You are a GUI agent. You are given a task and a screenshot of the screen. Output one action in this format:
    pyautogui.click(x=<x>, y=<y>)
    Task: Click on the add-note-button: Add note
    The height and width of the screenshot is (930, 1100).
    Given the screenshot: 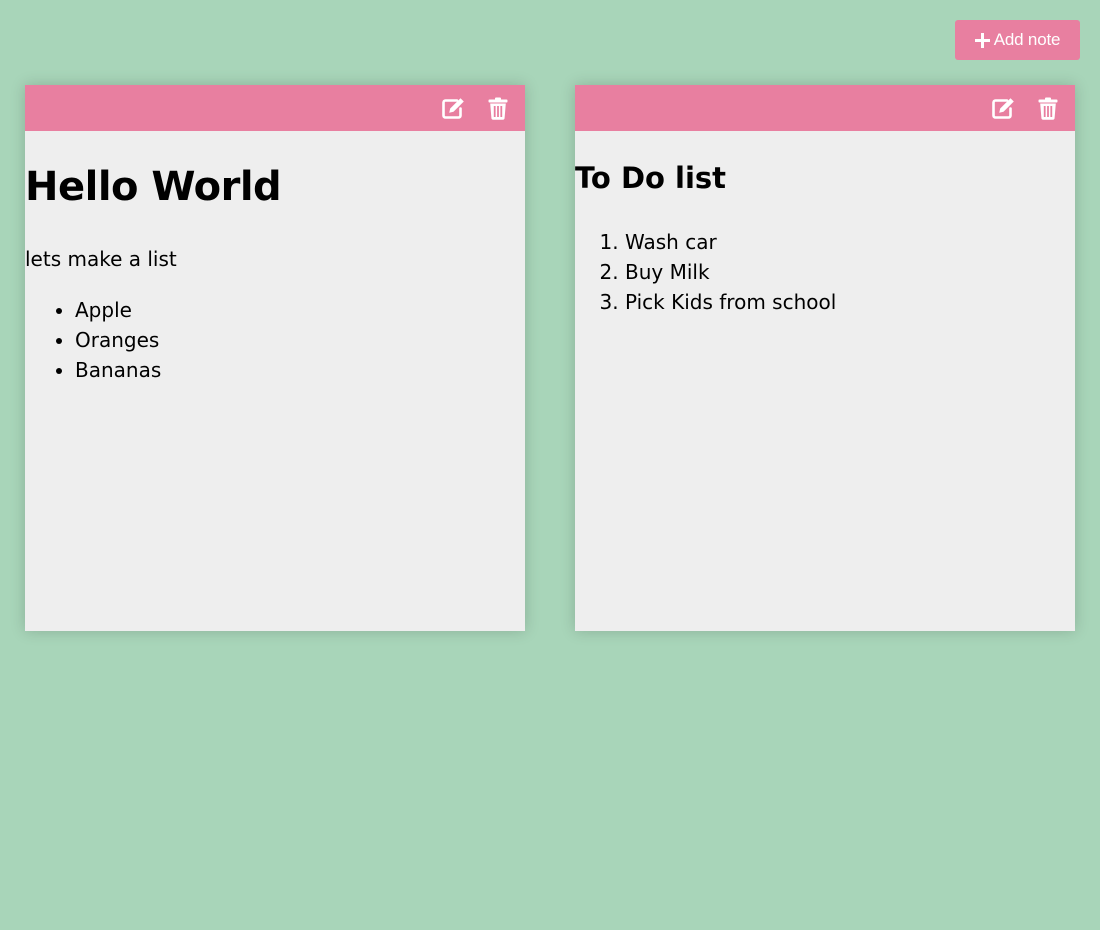 What is the action you would take?
    pyautogui.click(x=1017, y=40)
    